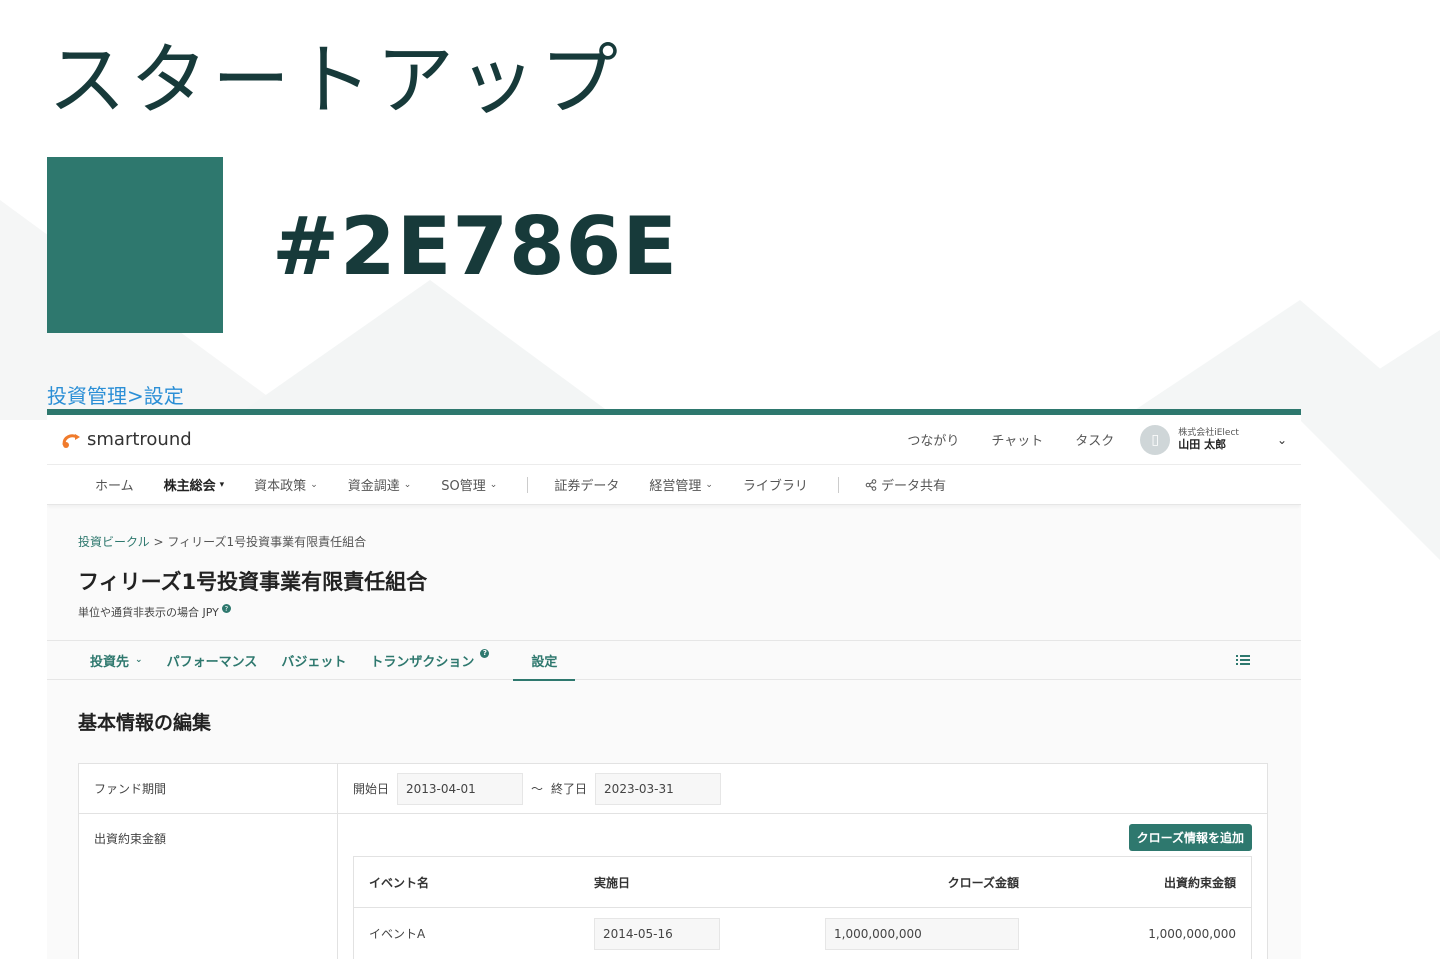 This screenshot has width=1440, height=959. I want to click on commitment-cell: 1,000,000,000, so click(1192, 933).